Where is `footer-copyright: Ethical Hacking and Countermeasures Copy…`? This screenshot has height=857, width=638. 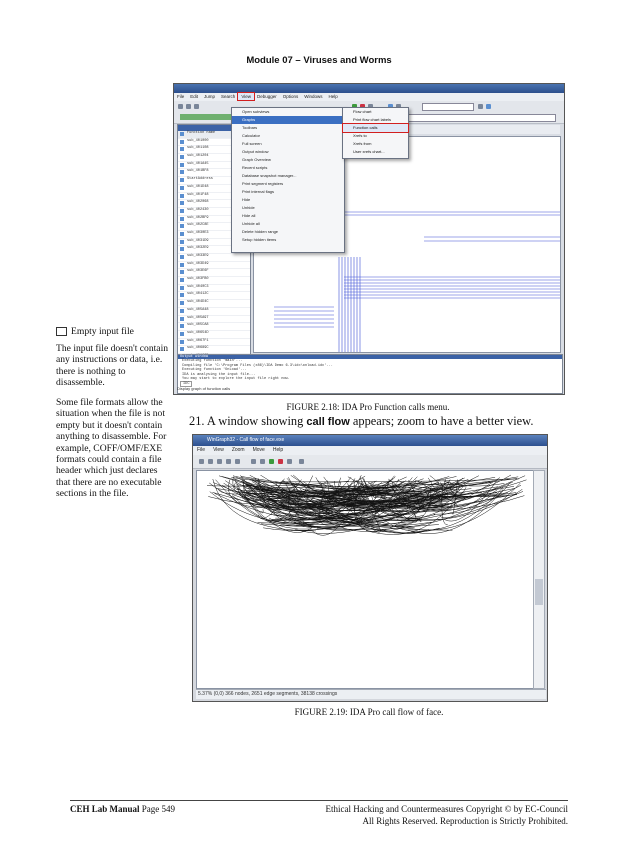
footer-copyright: Ethical Hacking and Countermeasures Copy… is located at coordinates (446, 809).